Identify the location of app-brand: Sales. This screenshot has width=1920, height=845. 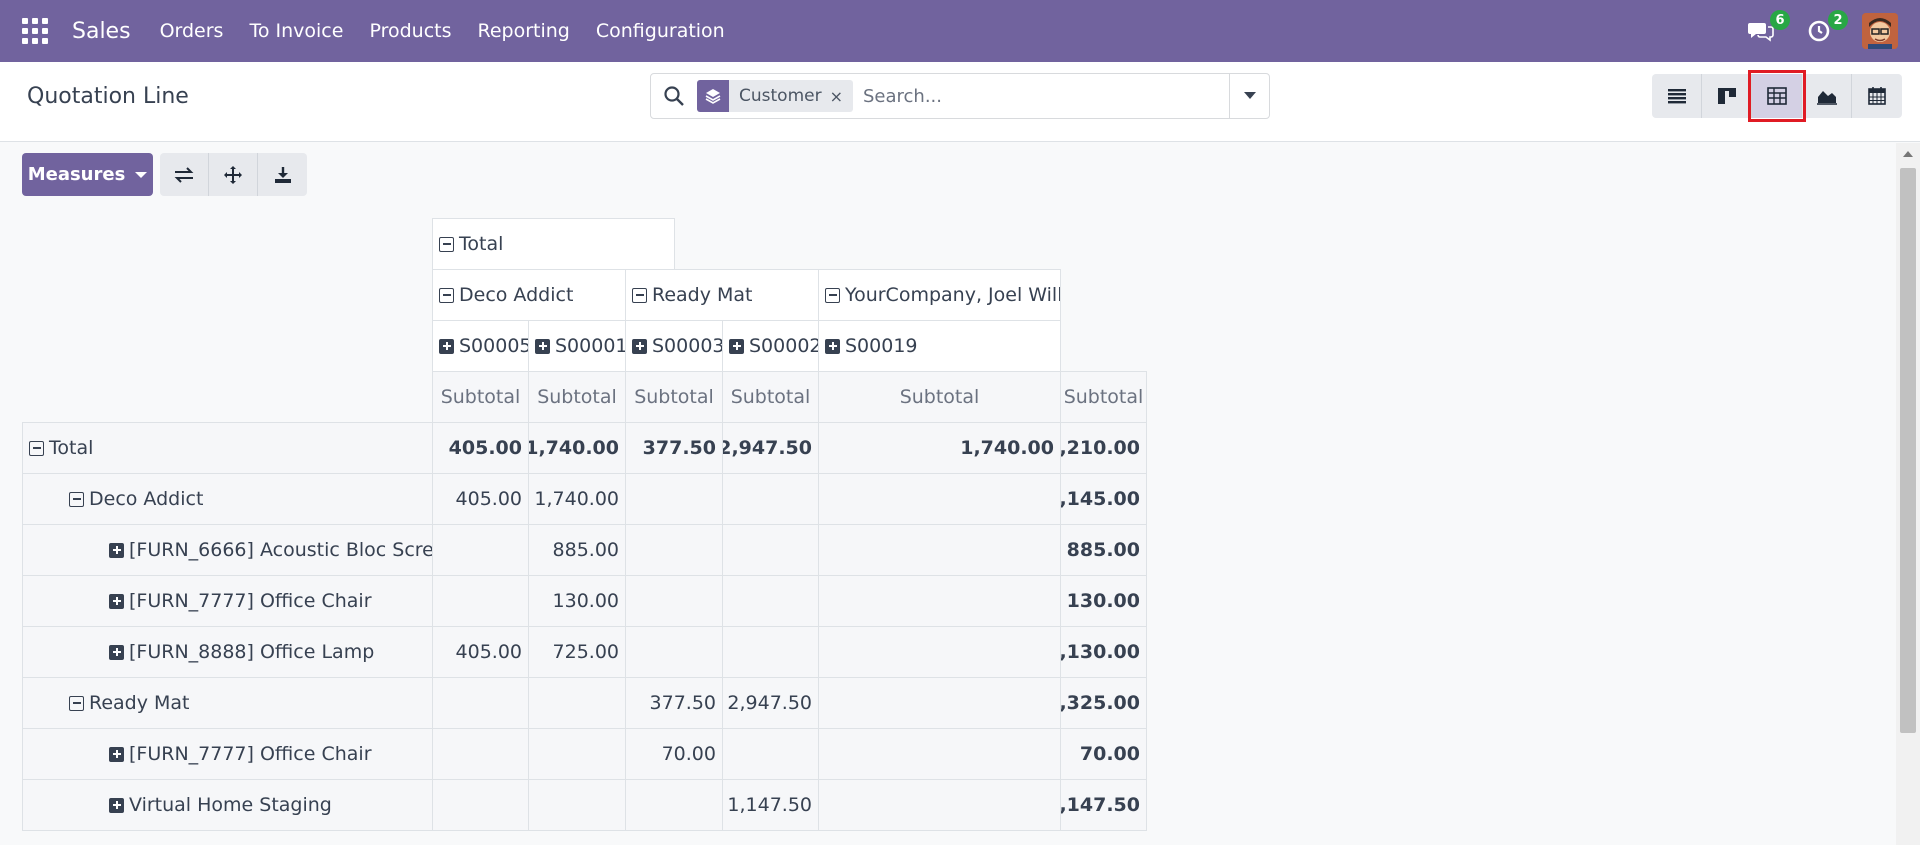
(101, 31).